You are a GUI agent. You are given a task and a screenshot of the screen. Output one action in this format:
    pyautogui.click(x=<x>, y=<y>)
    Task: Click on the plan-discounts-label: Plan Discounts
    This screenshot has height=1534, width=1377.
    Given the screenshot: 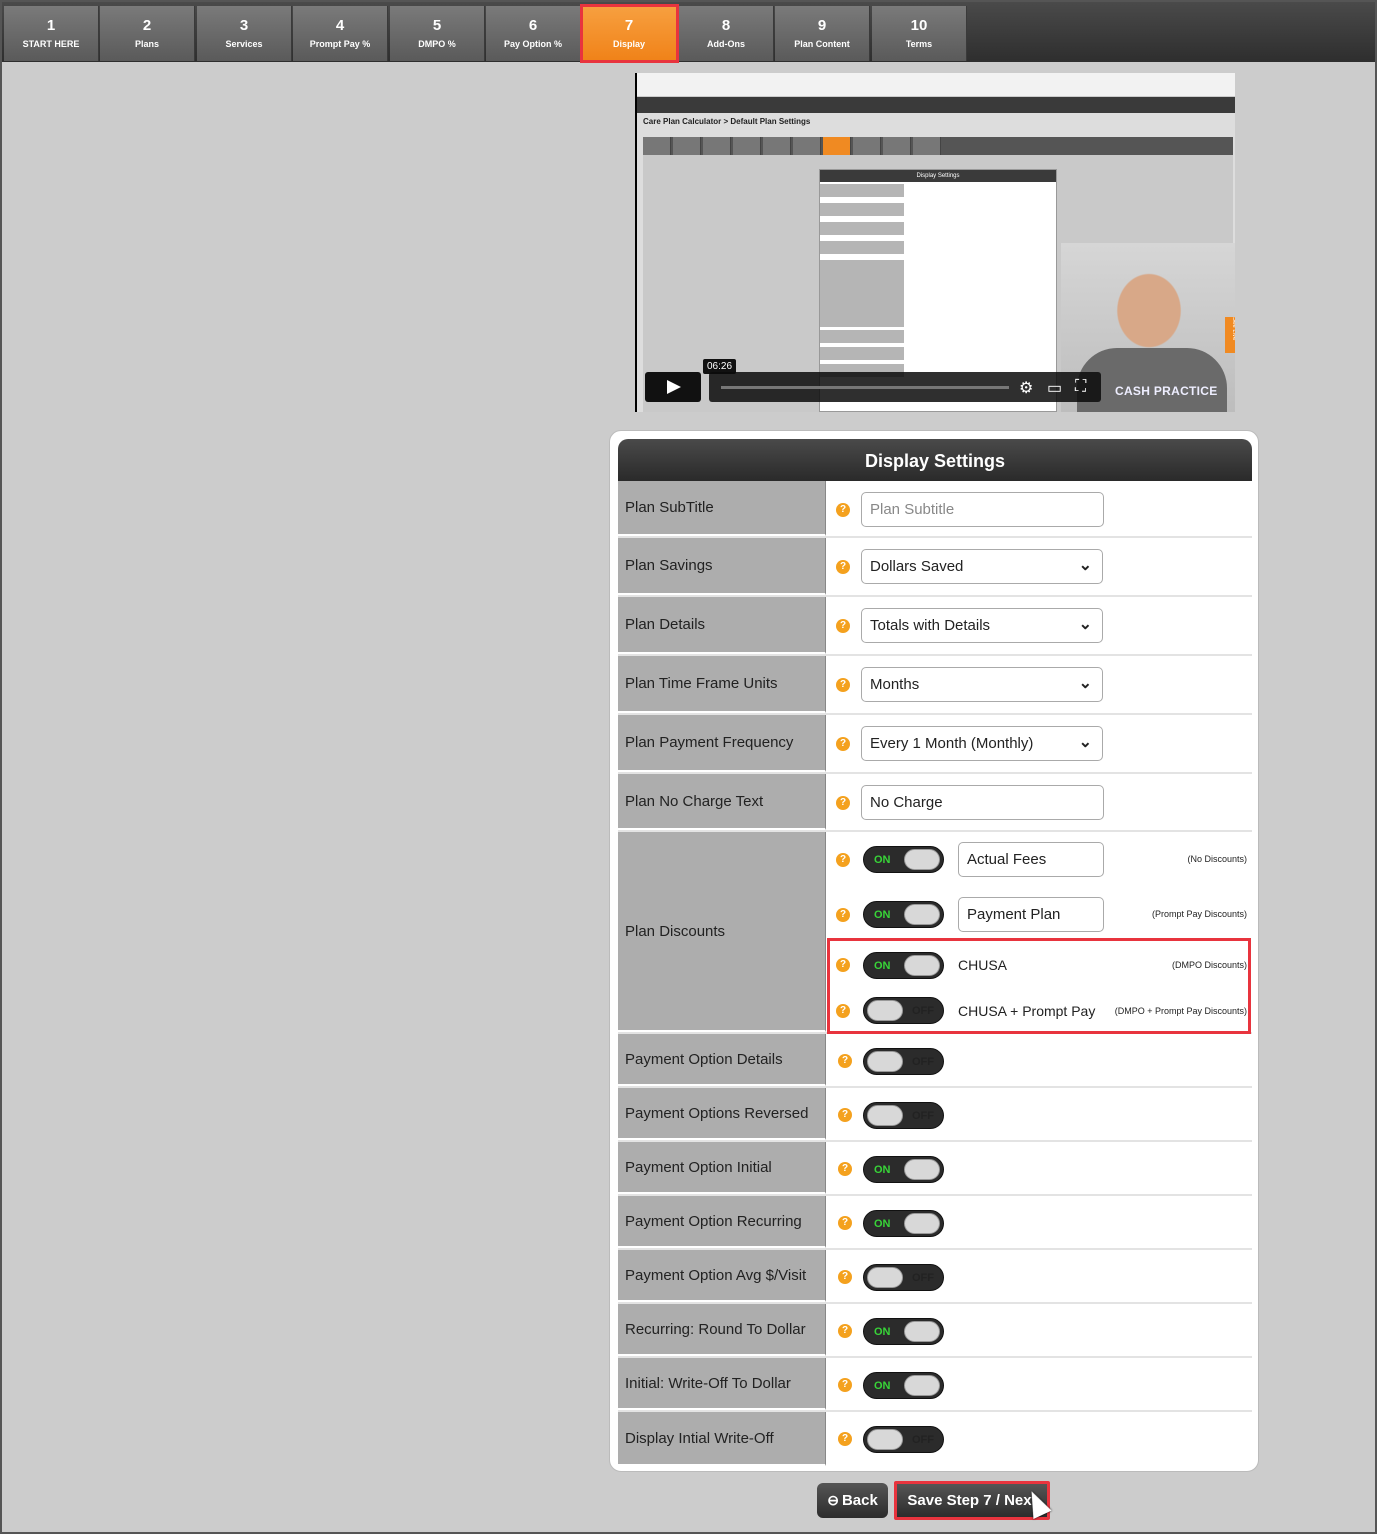 What is the action you would take?
    pyautogui.click(x=722, y=932)
    